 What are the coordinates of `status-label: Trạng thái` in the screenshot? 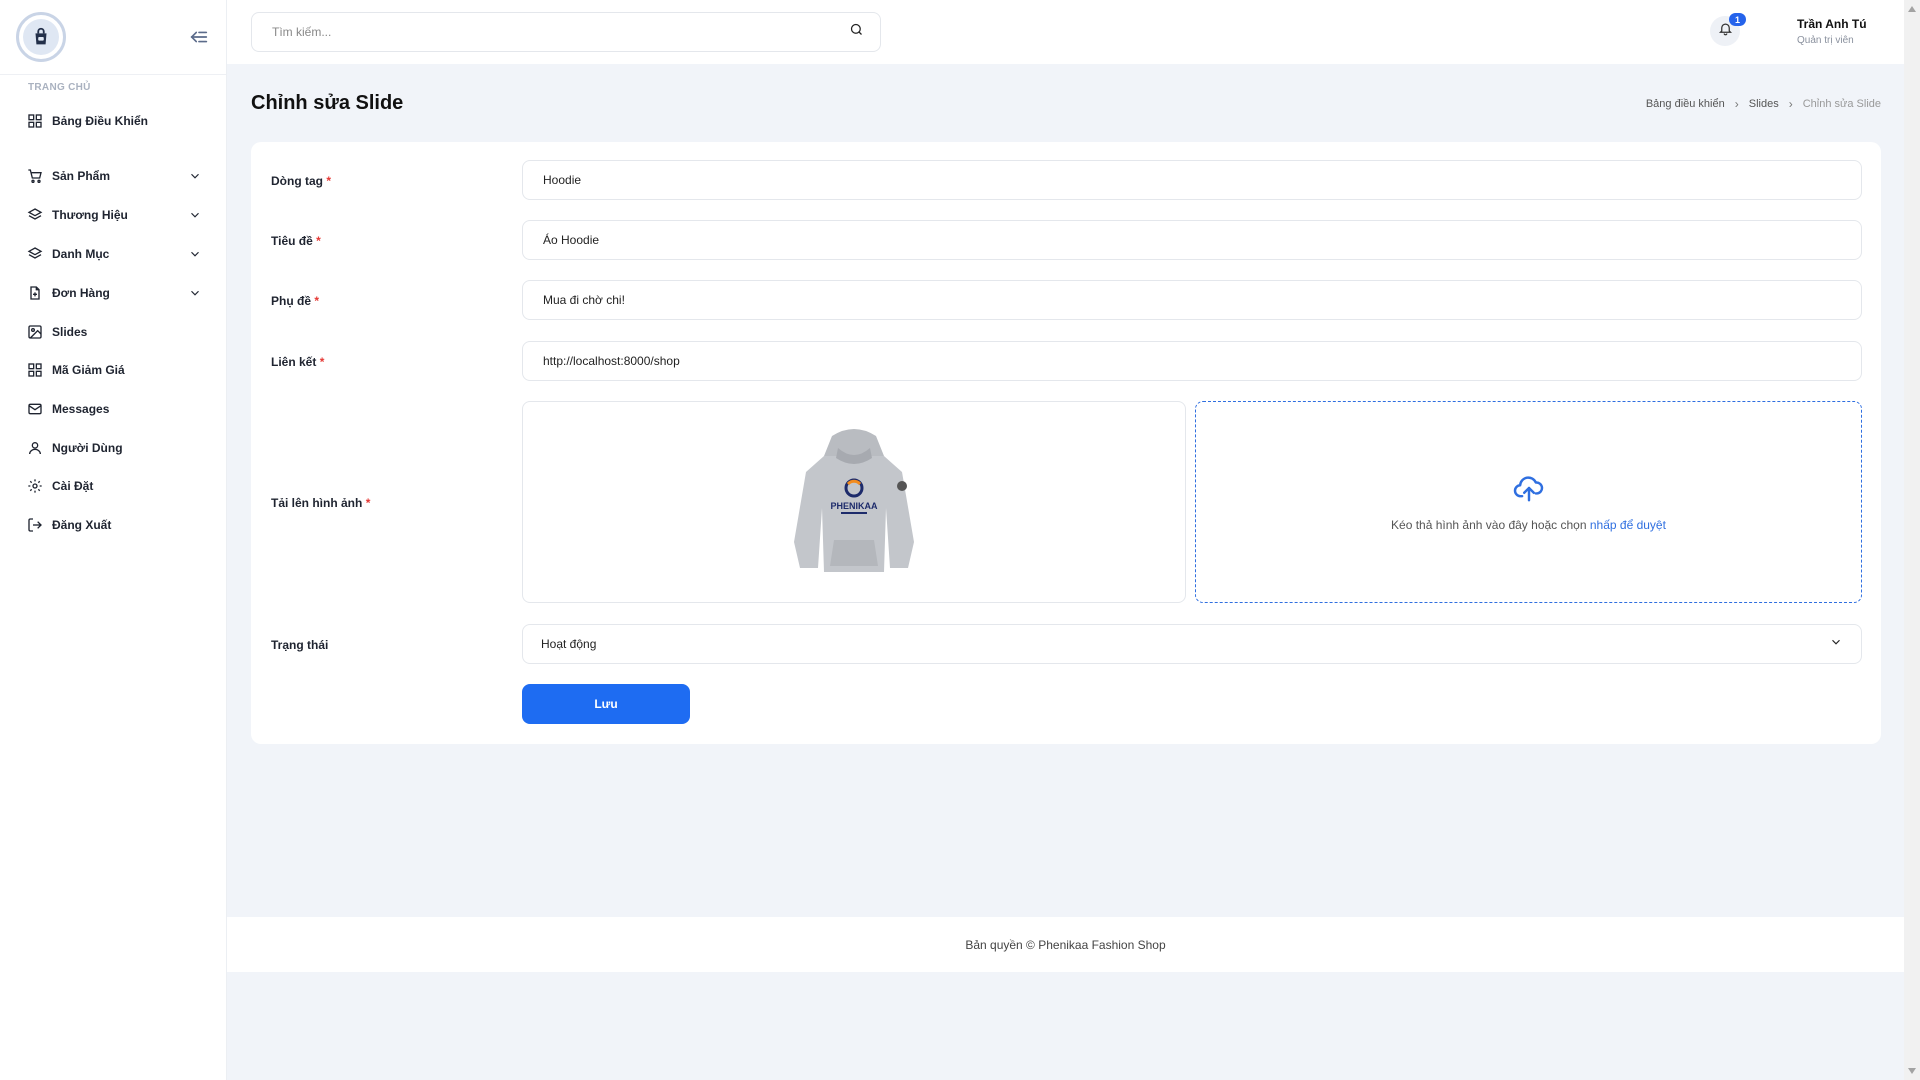 It's located at (300, 645).